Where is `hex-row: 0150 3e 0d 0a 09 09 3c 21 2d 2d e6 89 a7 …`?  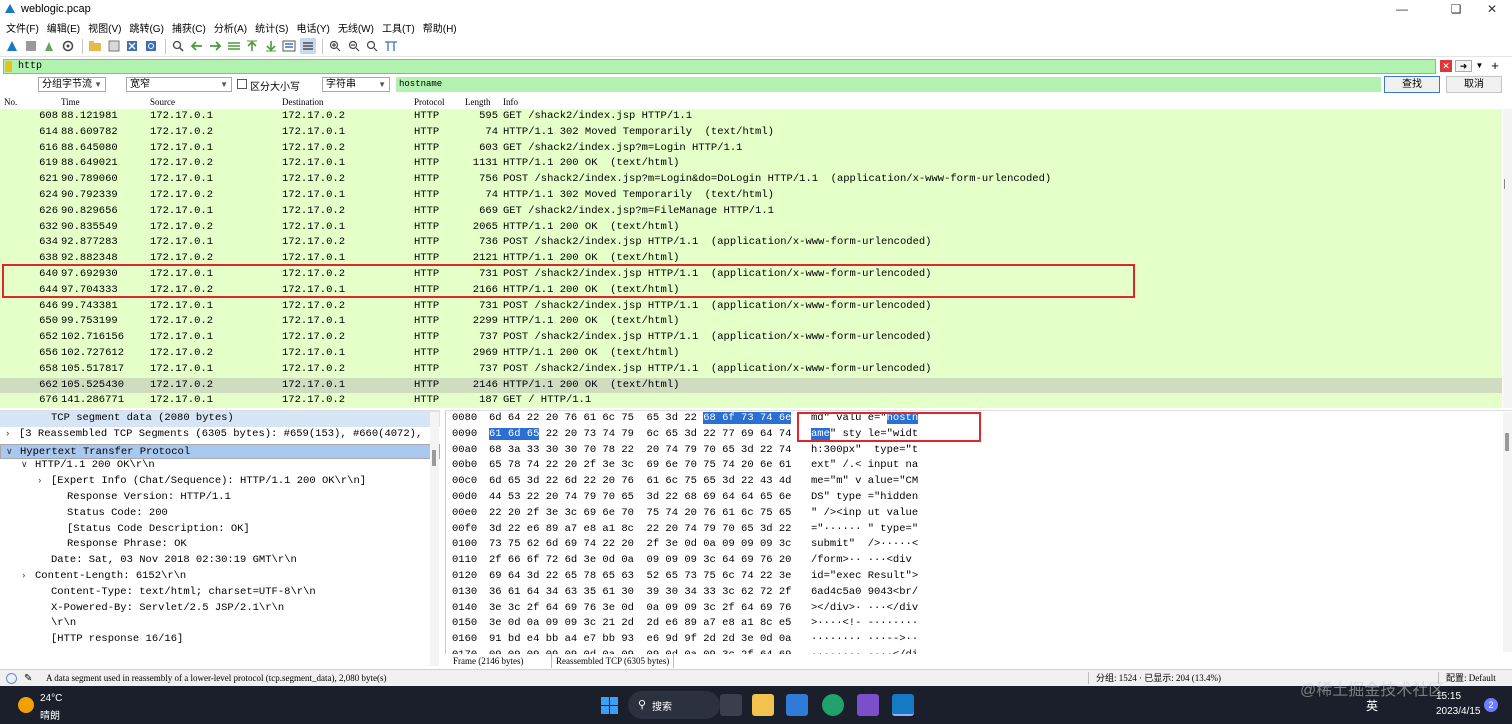 hex-row: 0150 3e 0d 0a 09 09 3c 21 2d 2d e6 89 a7 … is located at coordinates (979, 624).